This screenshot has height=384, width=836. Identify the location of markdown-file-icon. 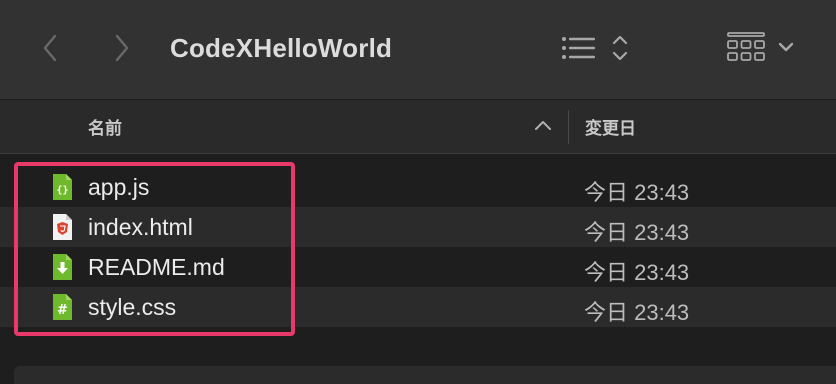
(62, 267).